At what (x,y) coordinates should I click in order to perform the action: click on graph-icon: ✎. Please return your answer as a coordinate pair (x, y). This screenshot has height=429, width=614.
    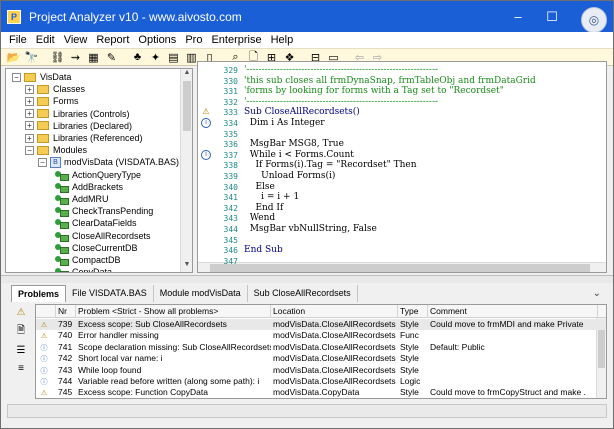
    Looking at the image, I should click on (111, 57).